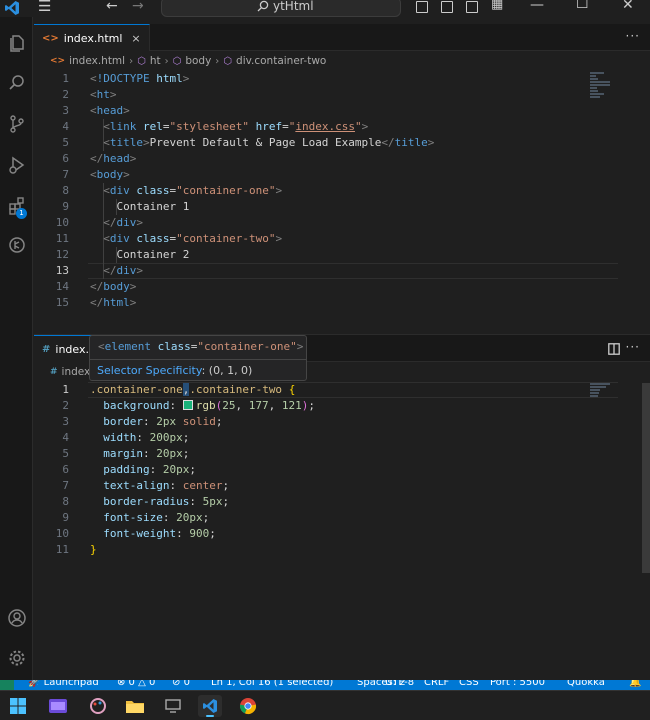 This screenshot has height=720, width=650. I want to click on code-line: 15 </html>, so click(96, 302).